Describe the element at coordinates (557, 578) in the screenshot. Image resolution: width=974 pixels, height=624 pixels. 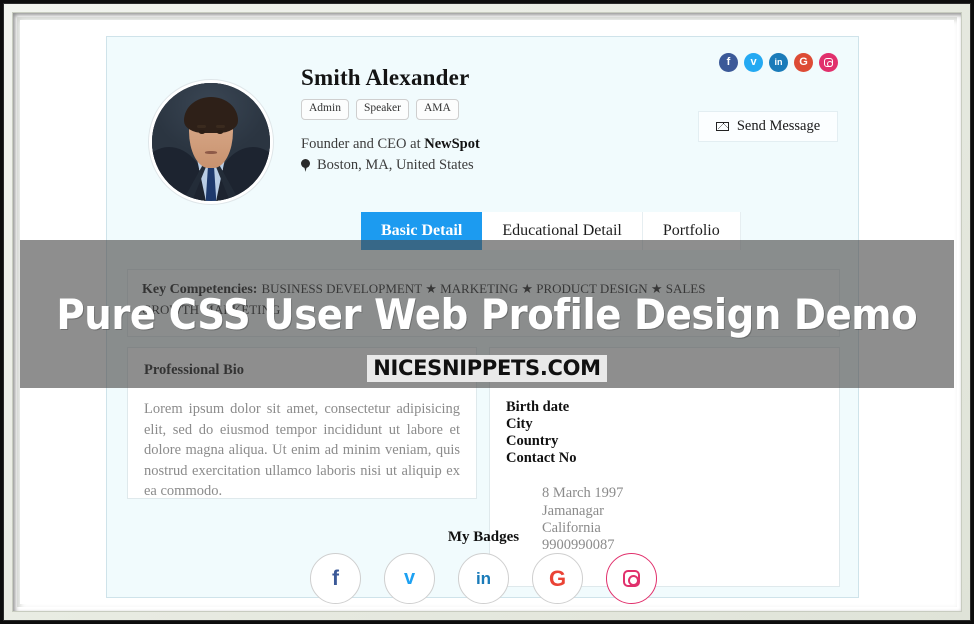
I see `badge-google-icon: G` at that location.